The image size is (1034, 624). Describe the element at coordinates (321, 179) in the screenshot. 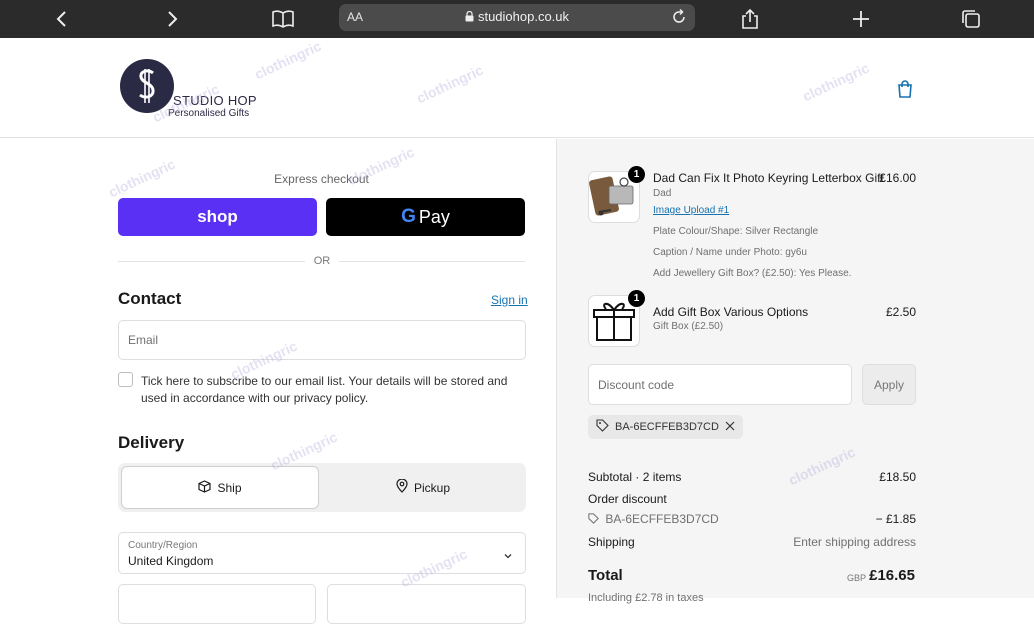

I see `express-checkout-label: Express checkout` at that location.